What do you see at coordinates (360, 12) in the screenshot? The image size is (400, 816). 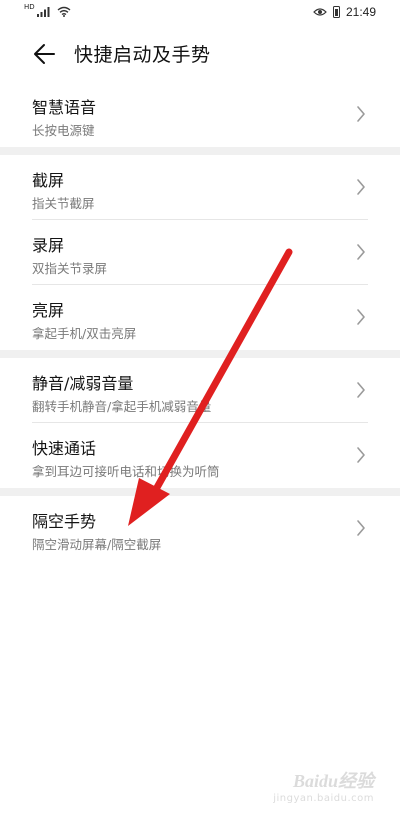 I see `clock: 21:49` at bounding box center [360, 12].